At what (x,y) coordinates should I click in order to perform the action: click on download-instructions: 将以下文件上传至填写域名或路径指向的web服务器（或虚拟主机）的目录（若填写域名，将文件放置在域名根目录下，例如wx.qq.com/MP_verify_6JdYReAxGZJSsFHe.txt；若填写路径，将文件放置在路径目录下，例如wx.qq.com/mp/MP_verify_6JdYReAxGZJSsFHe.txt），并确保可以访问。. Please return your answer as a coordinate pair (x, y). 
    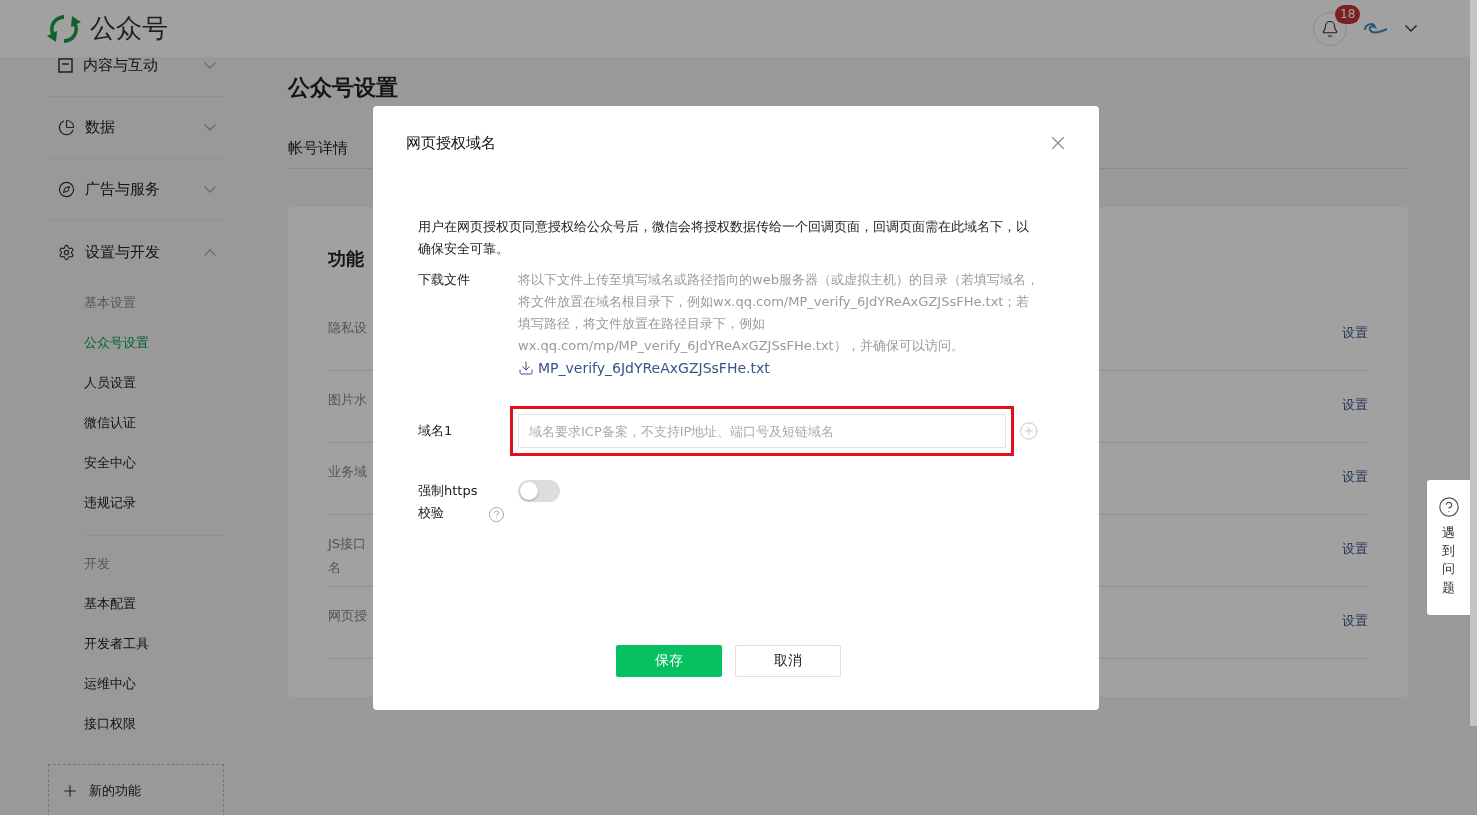
    Looking at the image, I should click on (778, 313).